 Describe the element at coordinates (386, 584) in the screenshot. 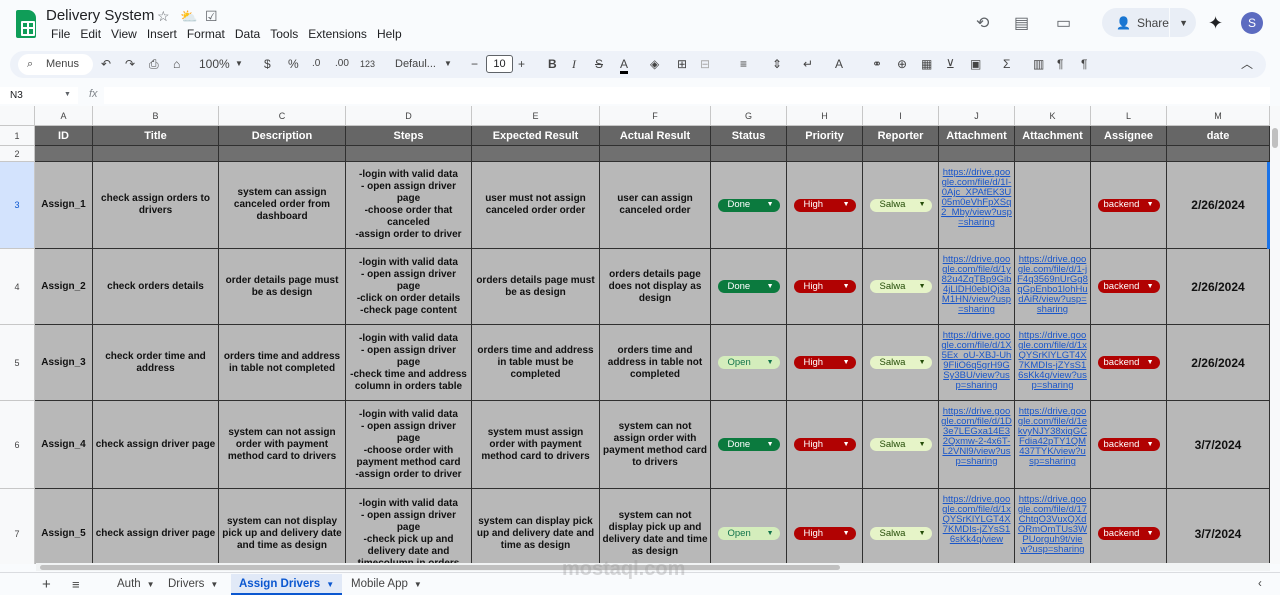

I see `tab-mobile-app: Mobile App ▼` at that location.